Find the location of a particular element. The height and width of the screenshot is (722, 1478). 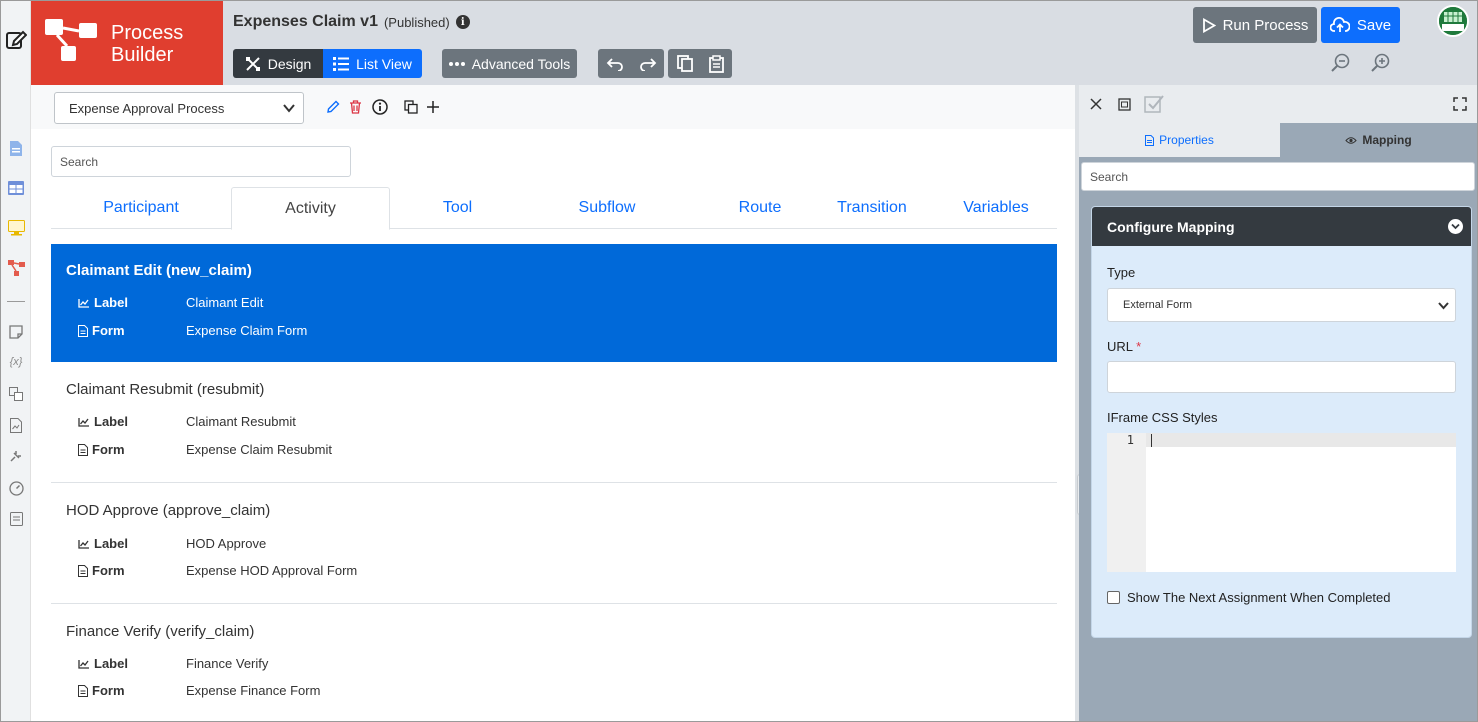

paste-icon is located at coordinates (716, 63).